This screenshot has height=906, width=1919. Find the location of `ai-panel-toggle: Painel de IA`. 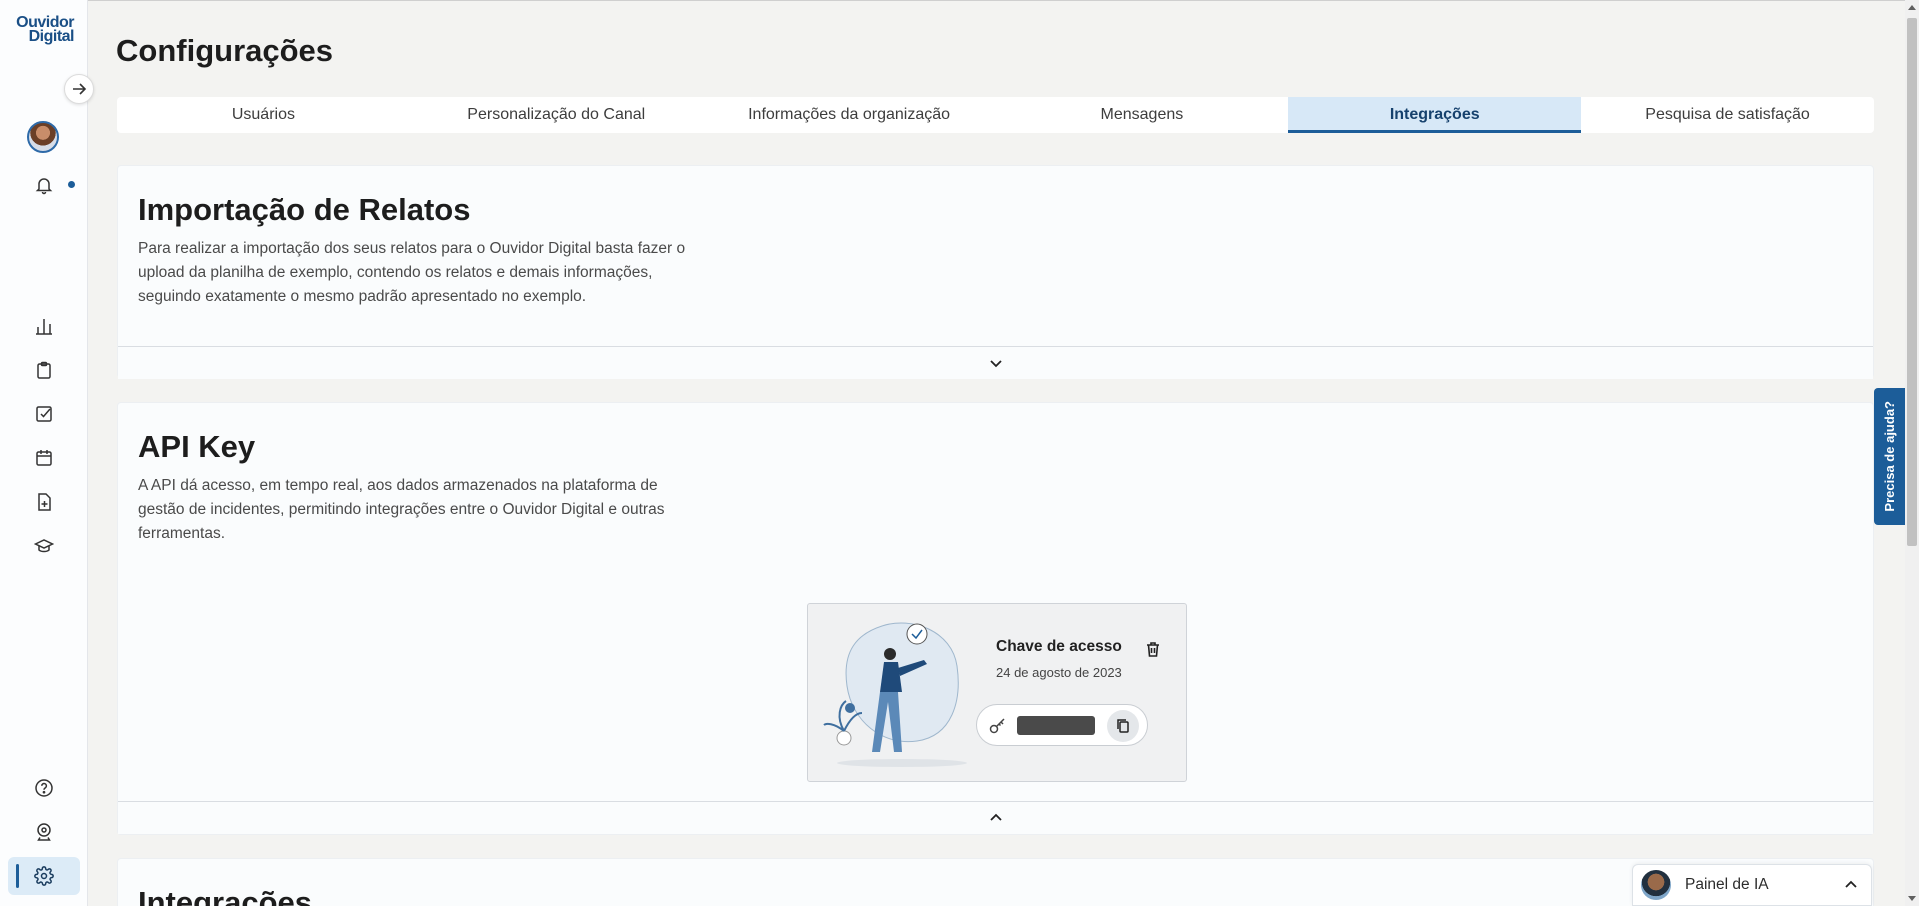

ai-panel-toggle: Painel de IA is located at coordinates (1752, 885).